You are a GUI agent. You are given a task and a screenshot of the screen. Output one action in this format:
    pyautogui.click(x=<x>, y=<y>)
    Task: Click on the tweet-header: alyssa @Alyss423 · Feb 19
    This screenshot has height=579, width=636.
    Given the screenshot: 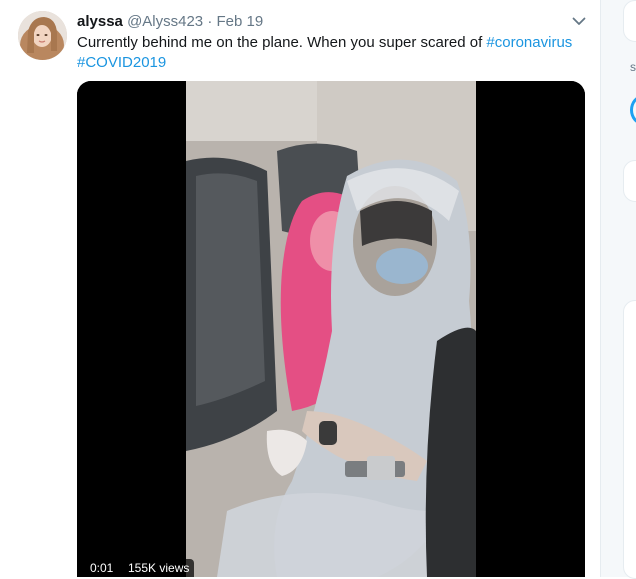 What is the action you would take?
    pyautogui.click(x=170, y=22)
    